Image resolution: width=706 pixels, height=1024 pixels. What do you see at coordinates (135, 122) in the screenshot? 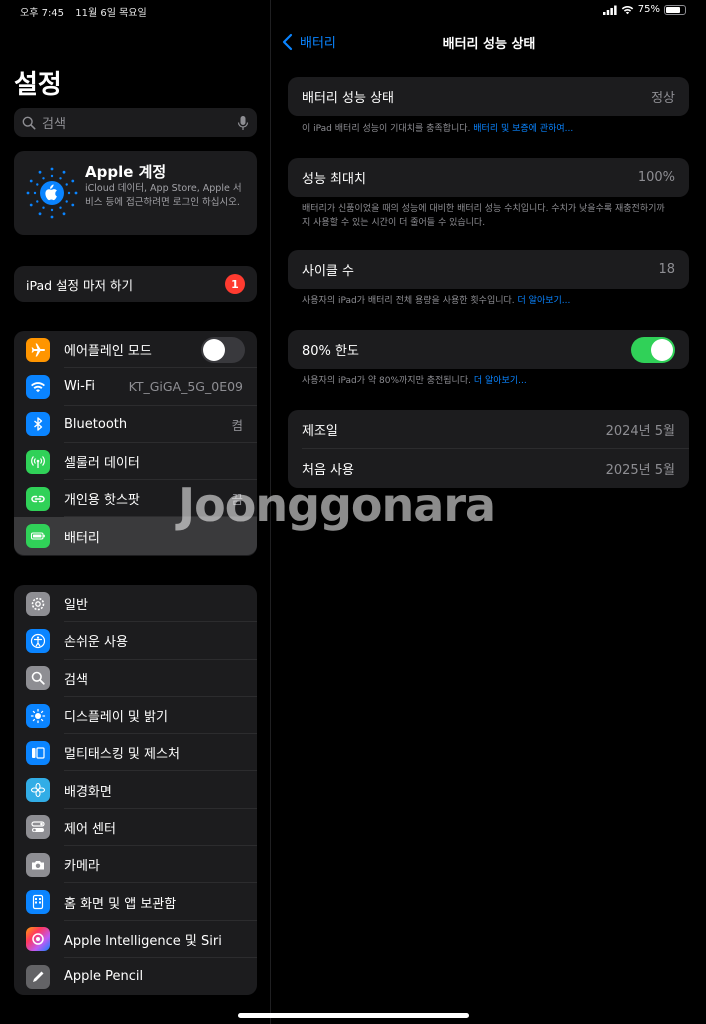
I see `search-input: 검색` at bounding box center [135, 122].